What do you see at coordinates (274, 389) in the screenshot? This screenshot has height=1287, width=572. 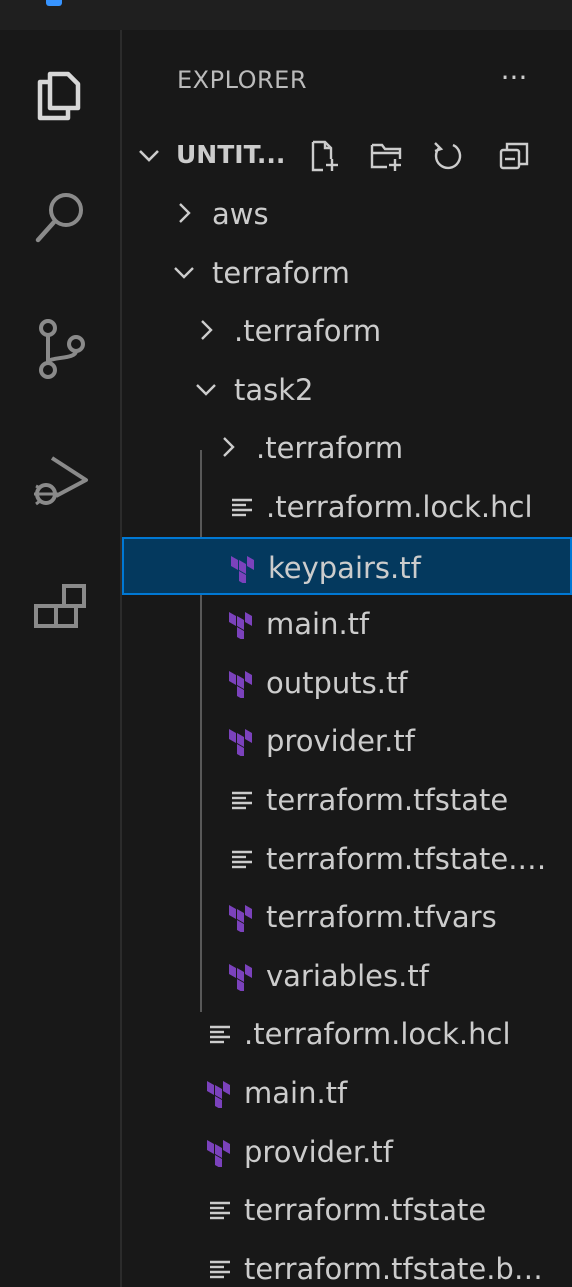 I see `tree-item-label: task2` at bounding box center [274, 389].